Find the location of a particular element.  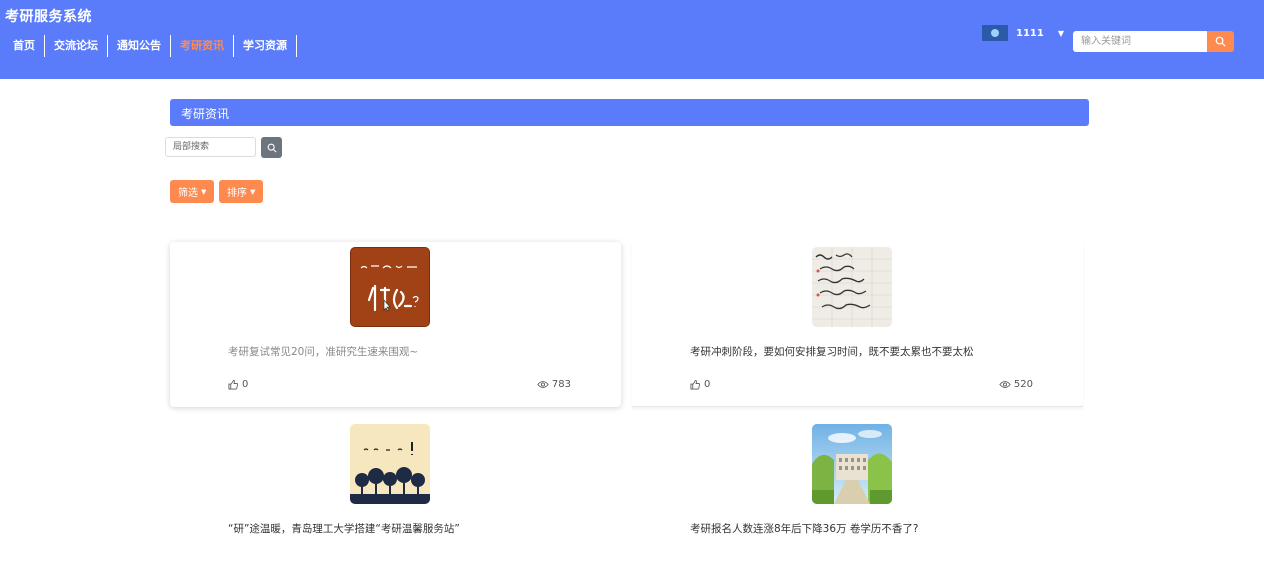

avatar is located at coordinates (995, 33).